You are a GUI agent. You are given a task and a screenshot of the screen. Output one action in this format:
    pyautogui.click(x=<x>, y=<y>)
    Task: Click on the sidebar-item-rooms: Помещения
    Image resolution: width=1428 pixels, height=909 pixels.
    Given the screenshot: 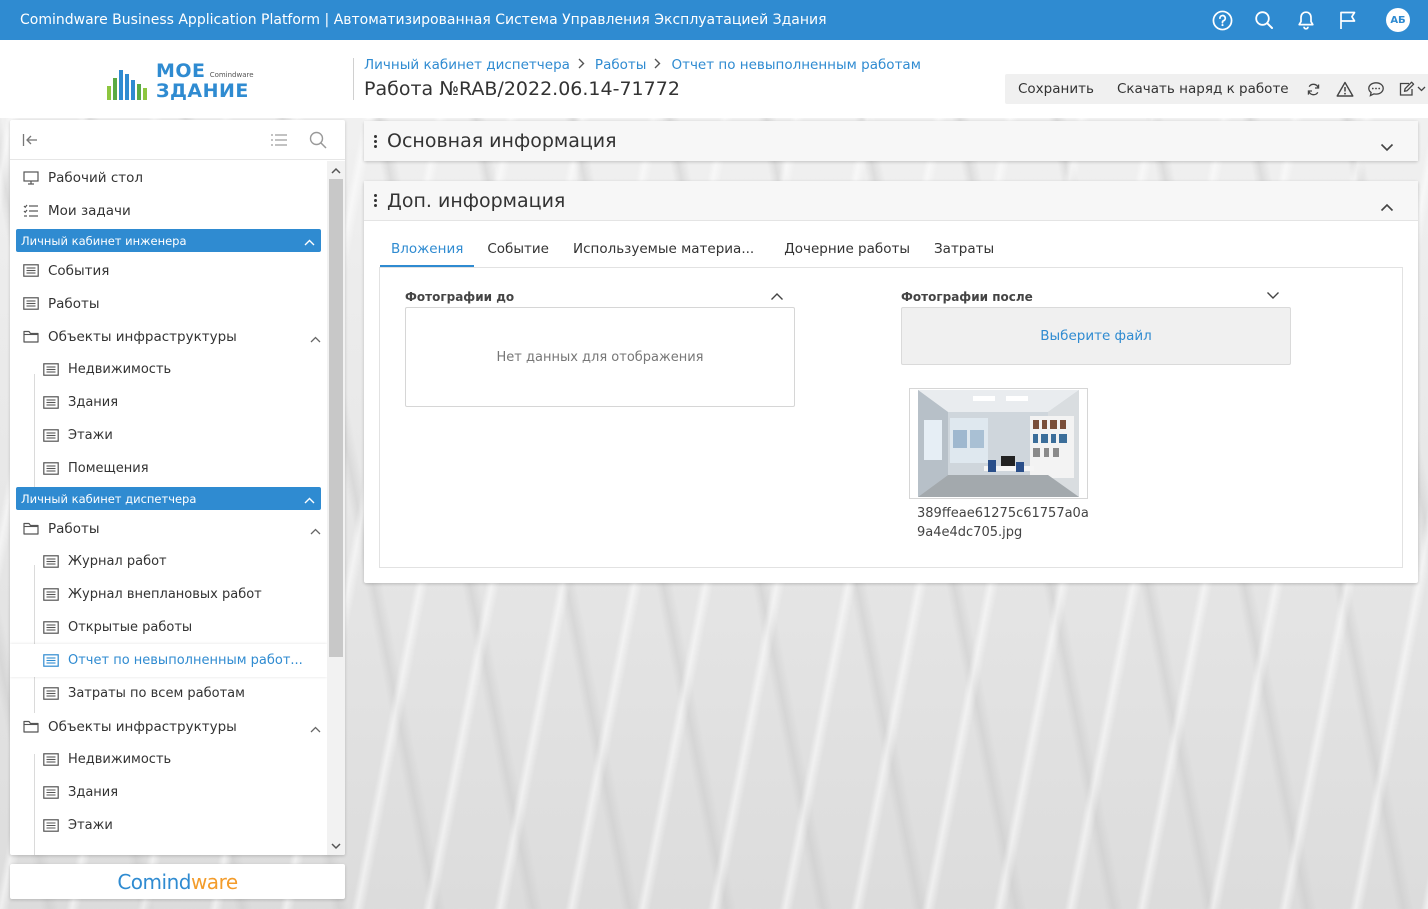 What is the action you would take?
    pyautogui.click(x=168, y=468)
    